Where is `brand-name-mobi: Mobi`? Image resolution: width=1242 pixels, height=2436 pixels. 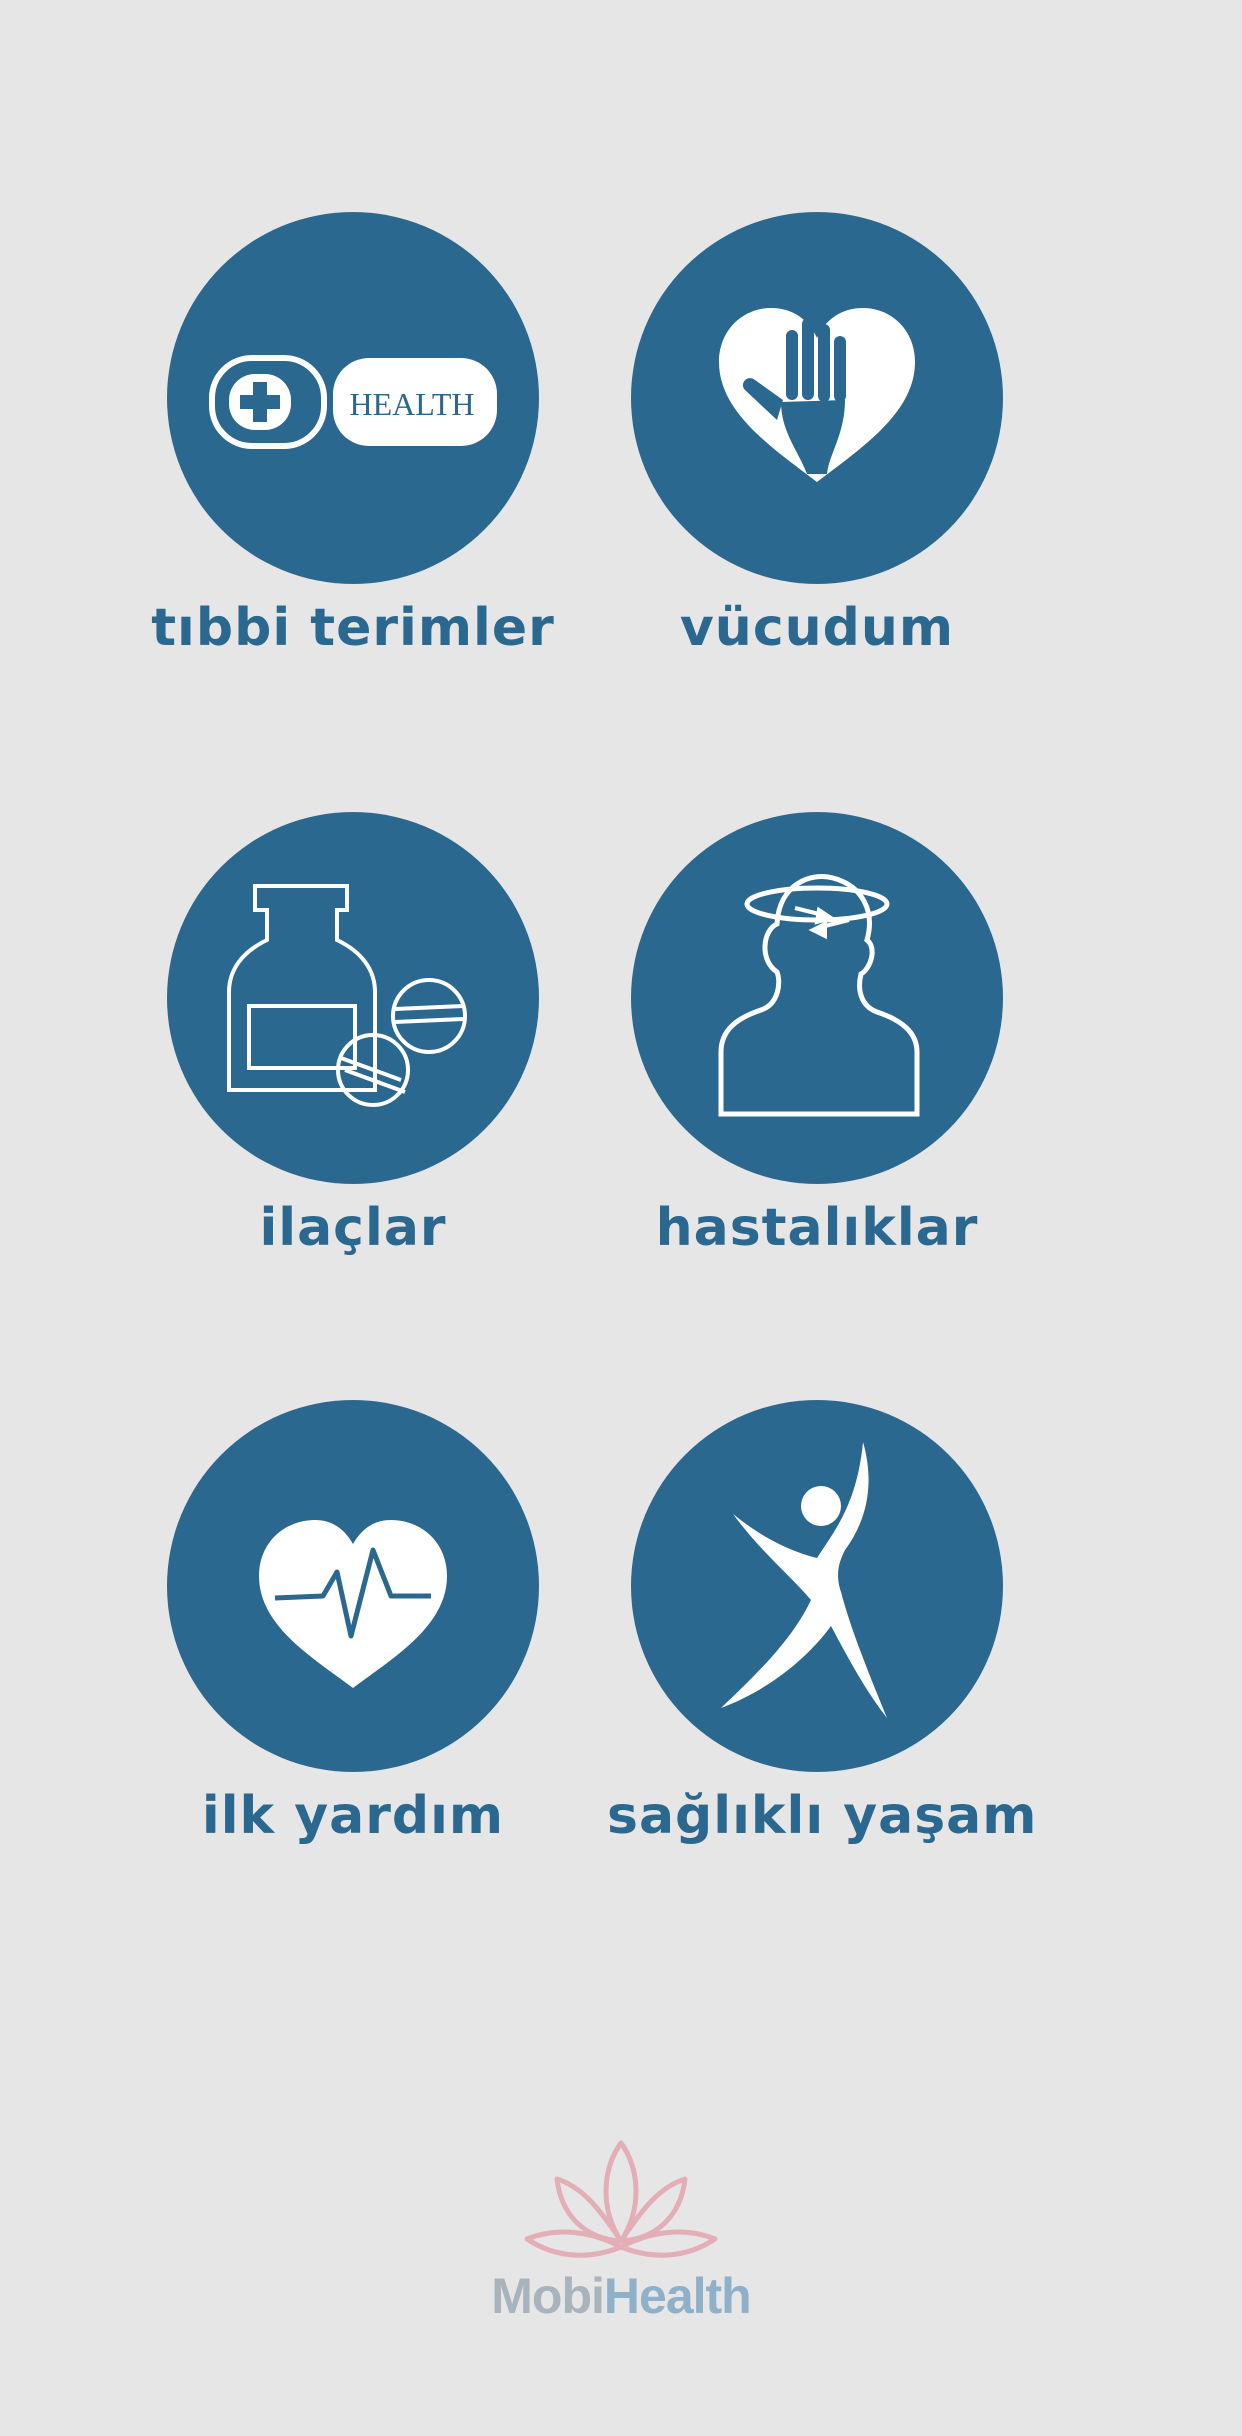 brand-name-mobi: Mobi is located at coordinates (548, 2296).